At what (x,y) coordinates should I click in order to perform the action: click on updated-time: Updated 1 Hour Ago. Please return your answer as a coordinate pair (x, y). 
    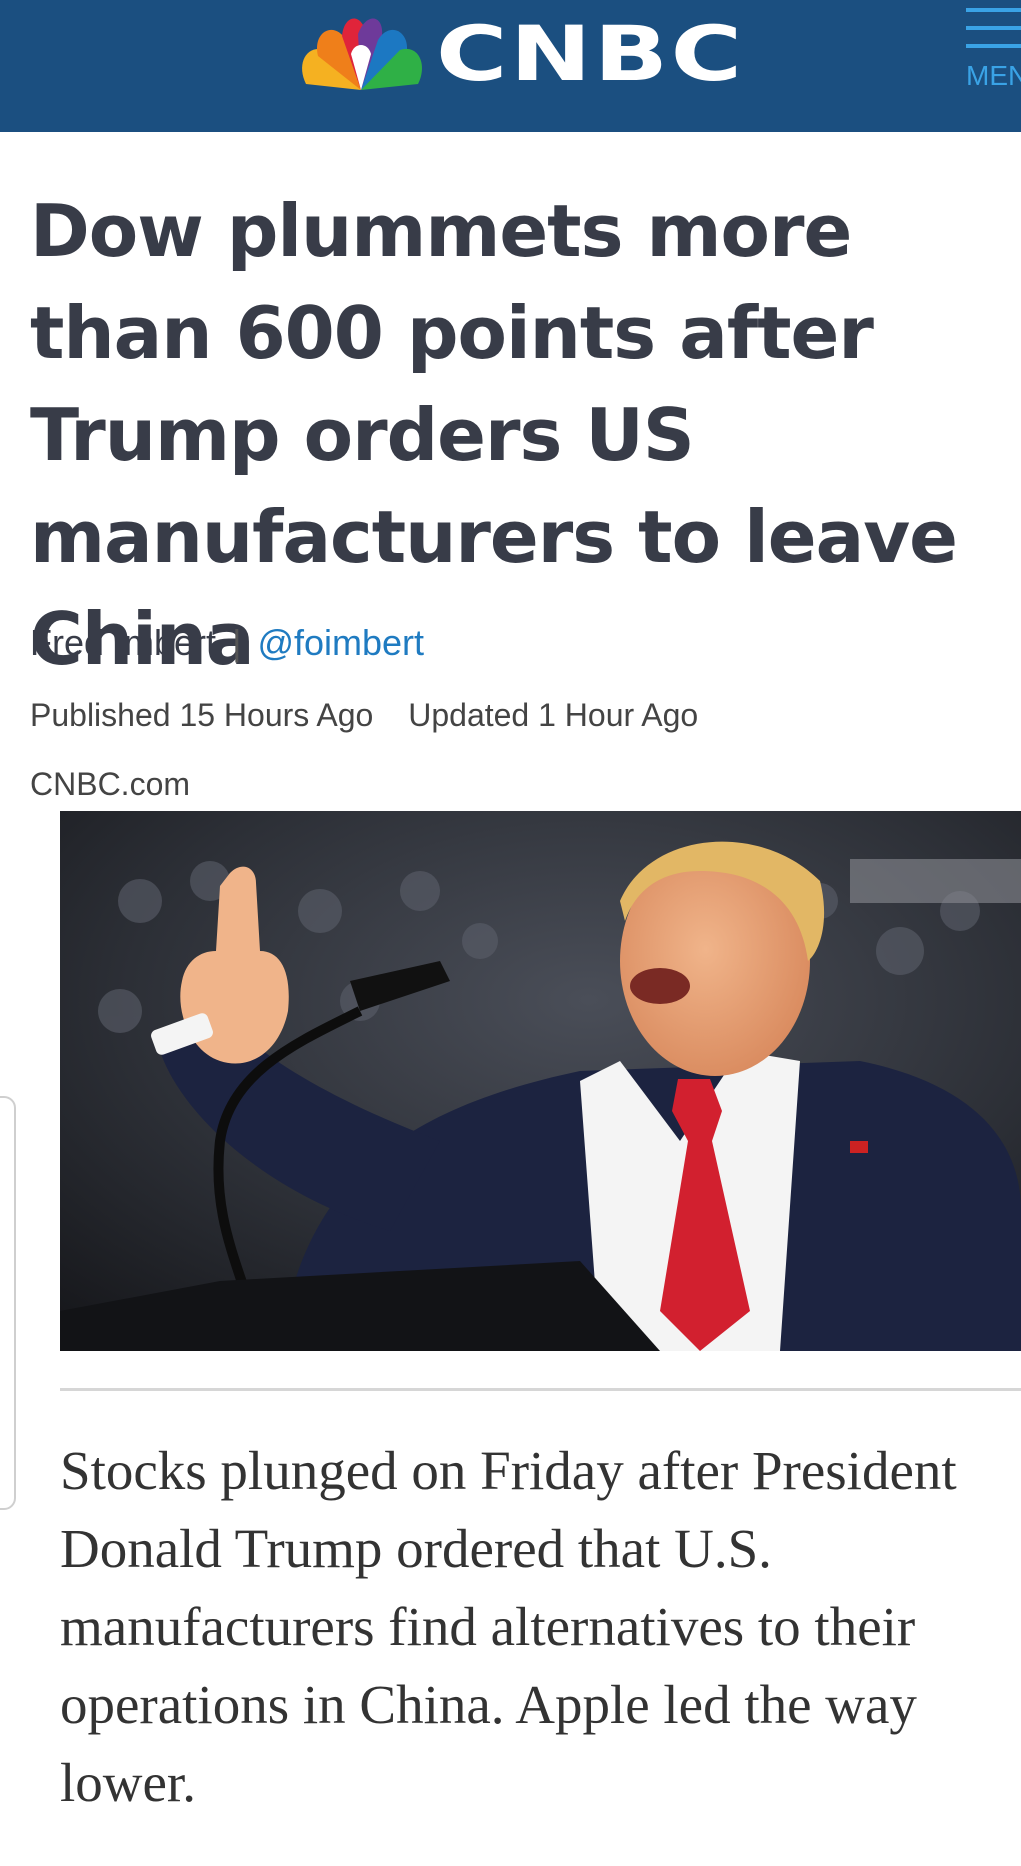
    Looking at the image, I should click on (553, 715).